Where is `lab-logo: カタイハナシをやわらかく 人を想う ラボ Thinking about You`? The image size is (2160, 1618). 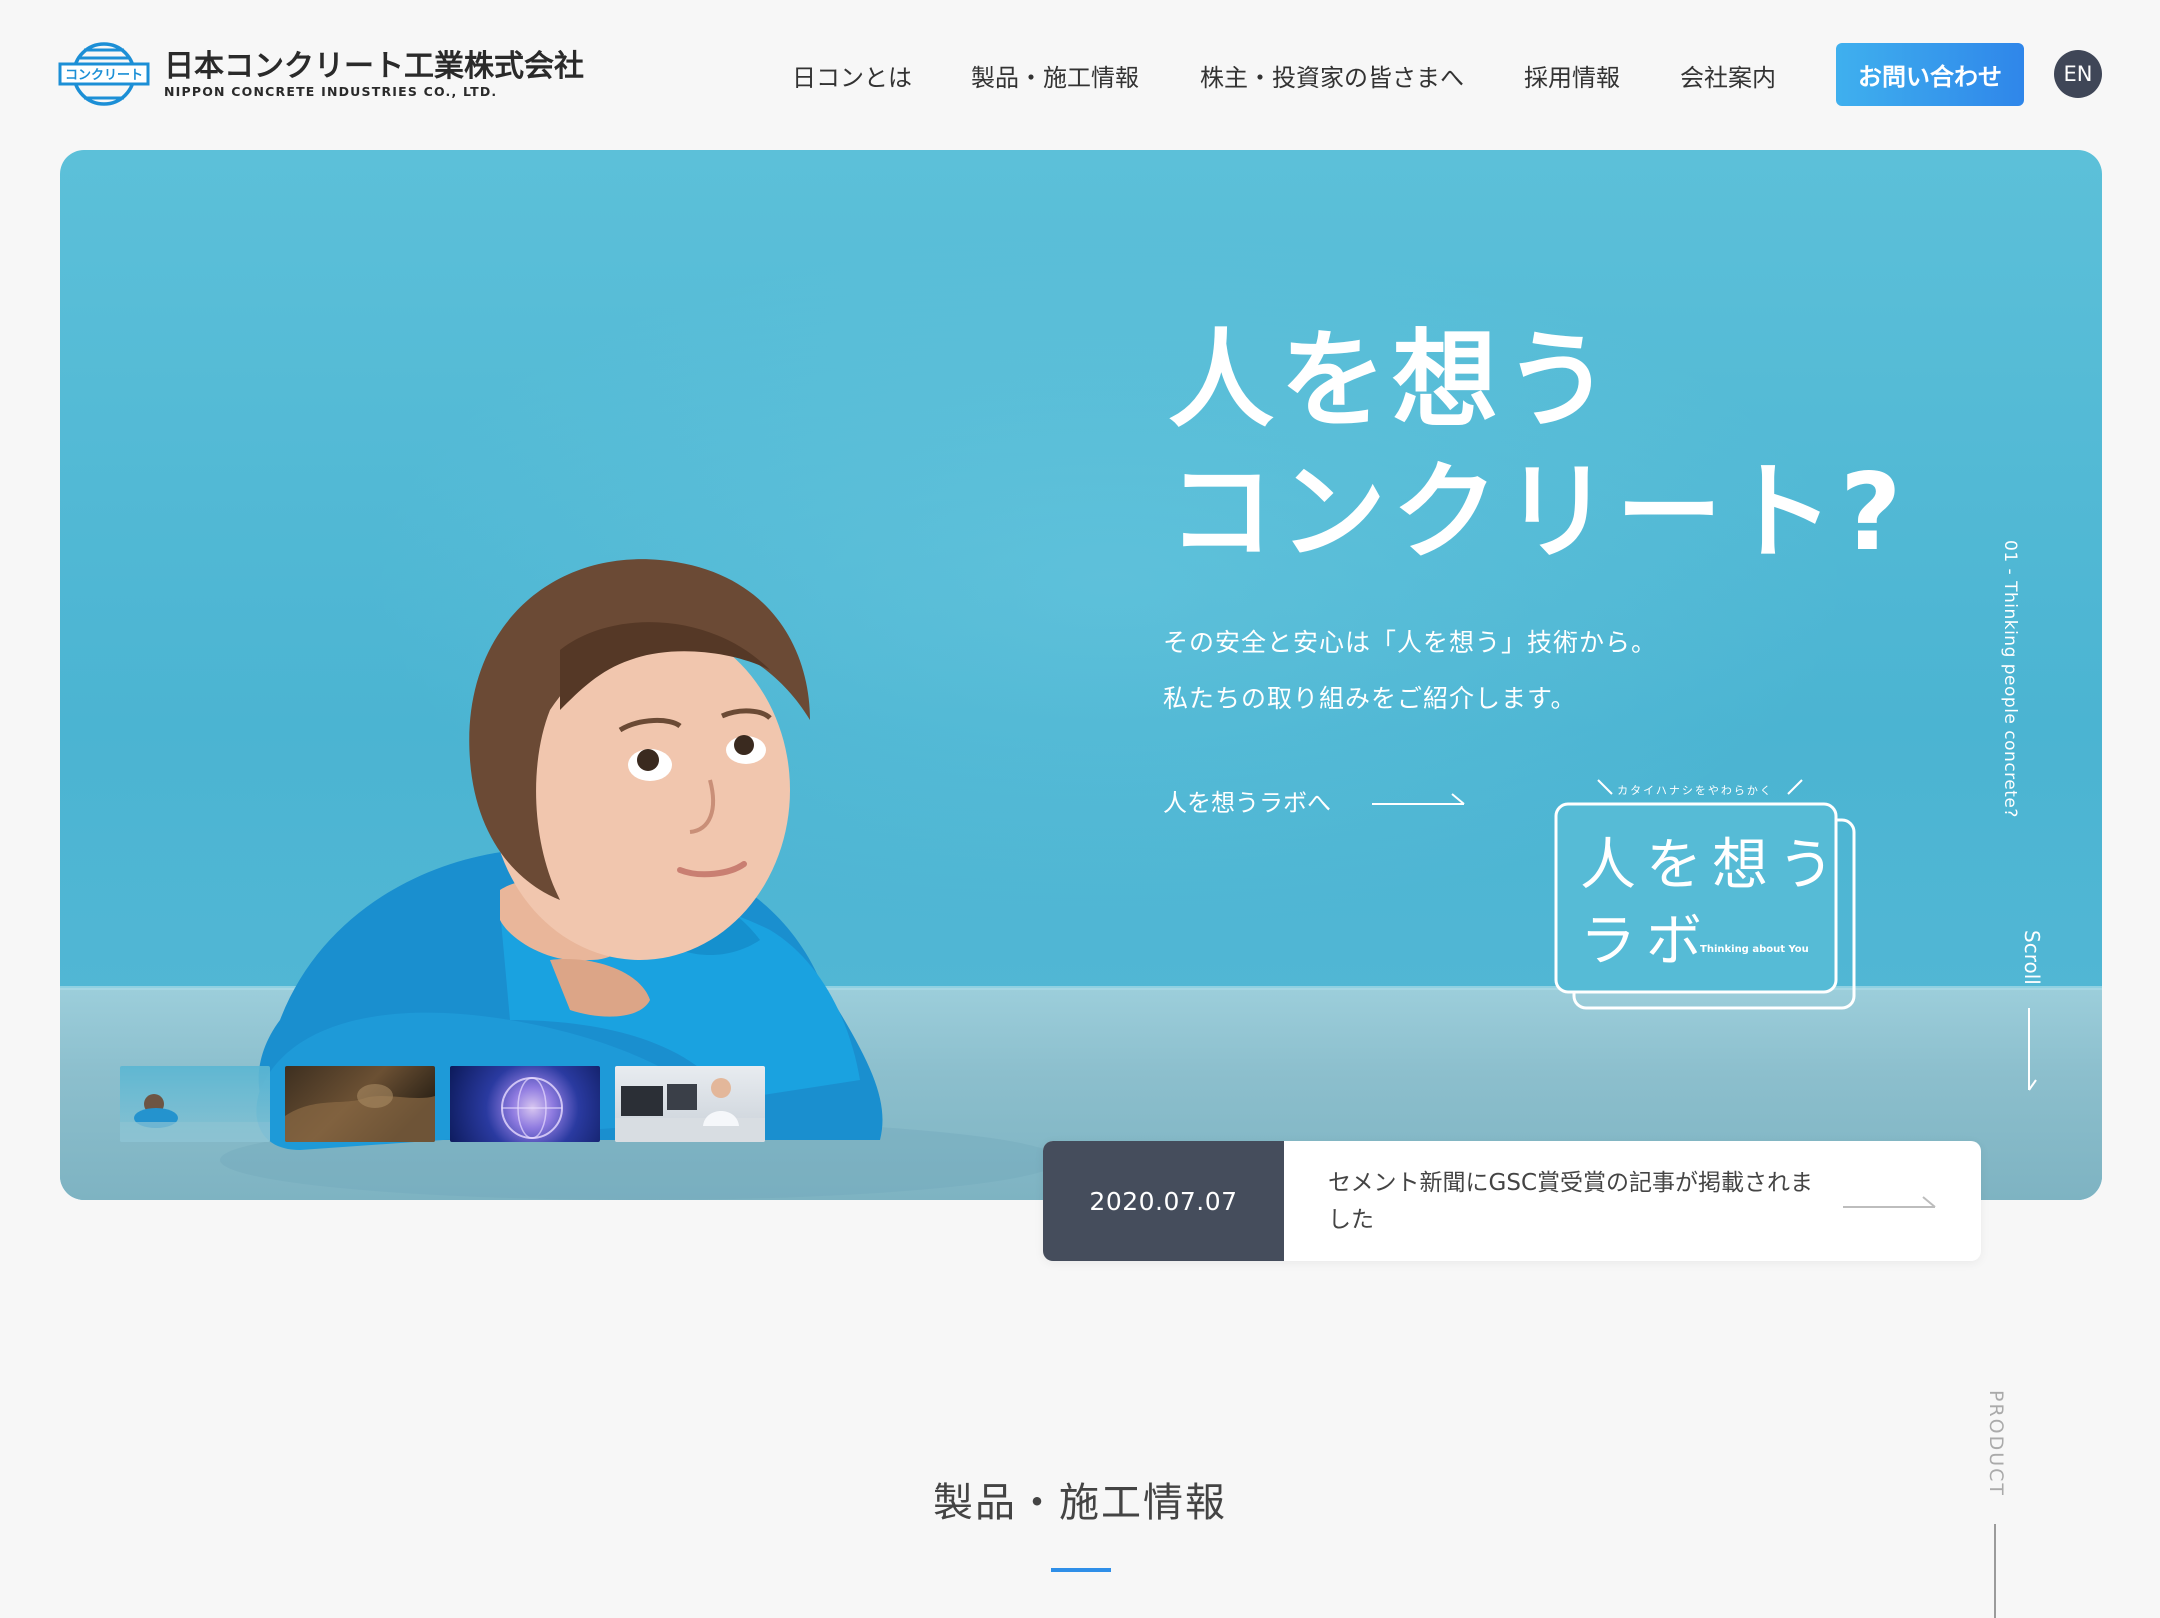 lab-logo: カタイハナシをやわらかく 人を想う ラボ Thinking about You is located at coordinates (1740, 895).